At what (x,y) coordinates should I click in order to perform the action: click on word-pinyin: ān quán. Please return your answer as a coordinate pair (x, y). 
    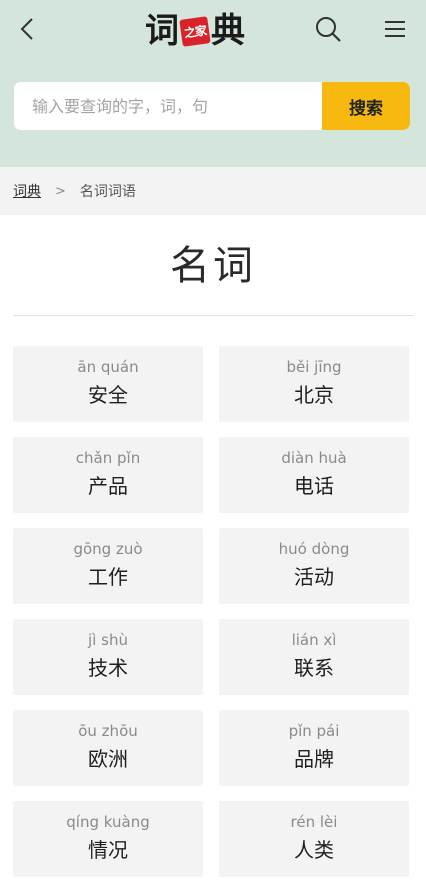
    Looking at the image, I should click on (108, 367).